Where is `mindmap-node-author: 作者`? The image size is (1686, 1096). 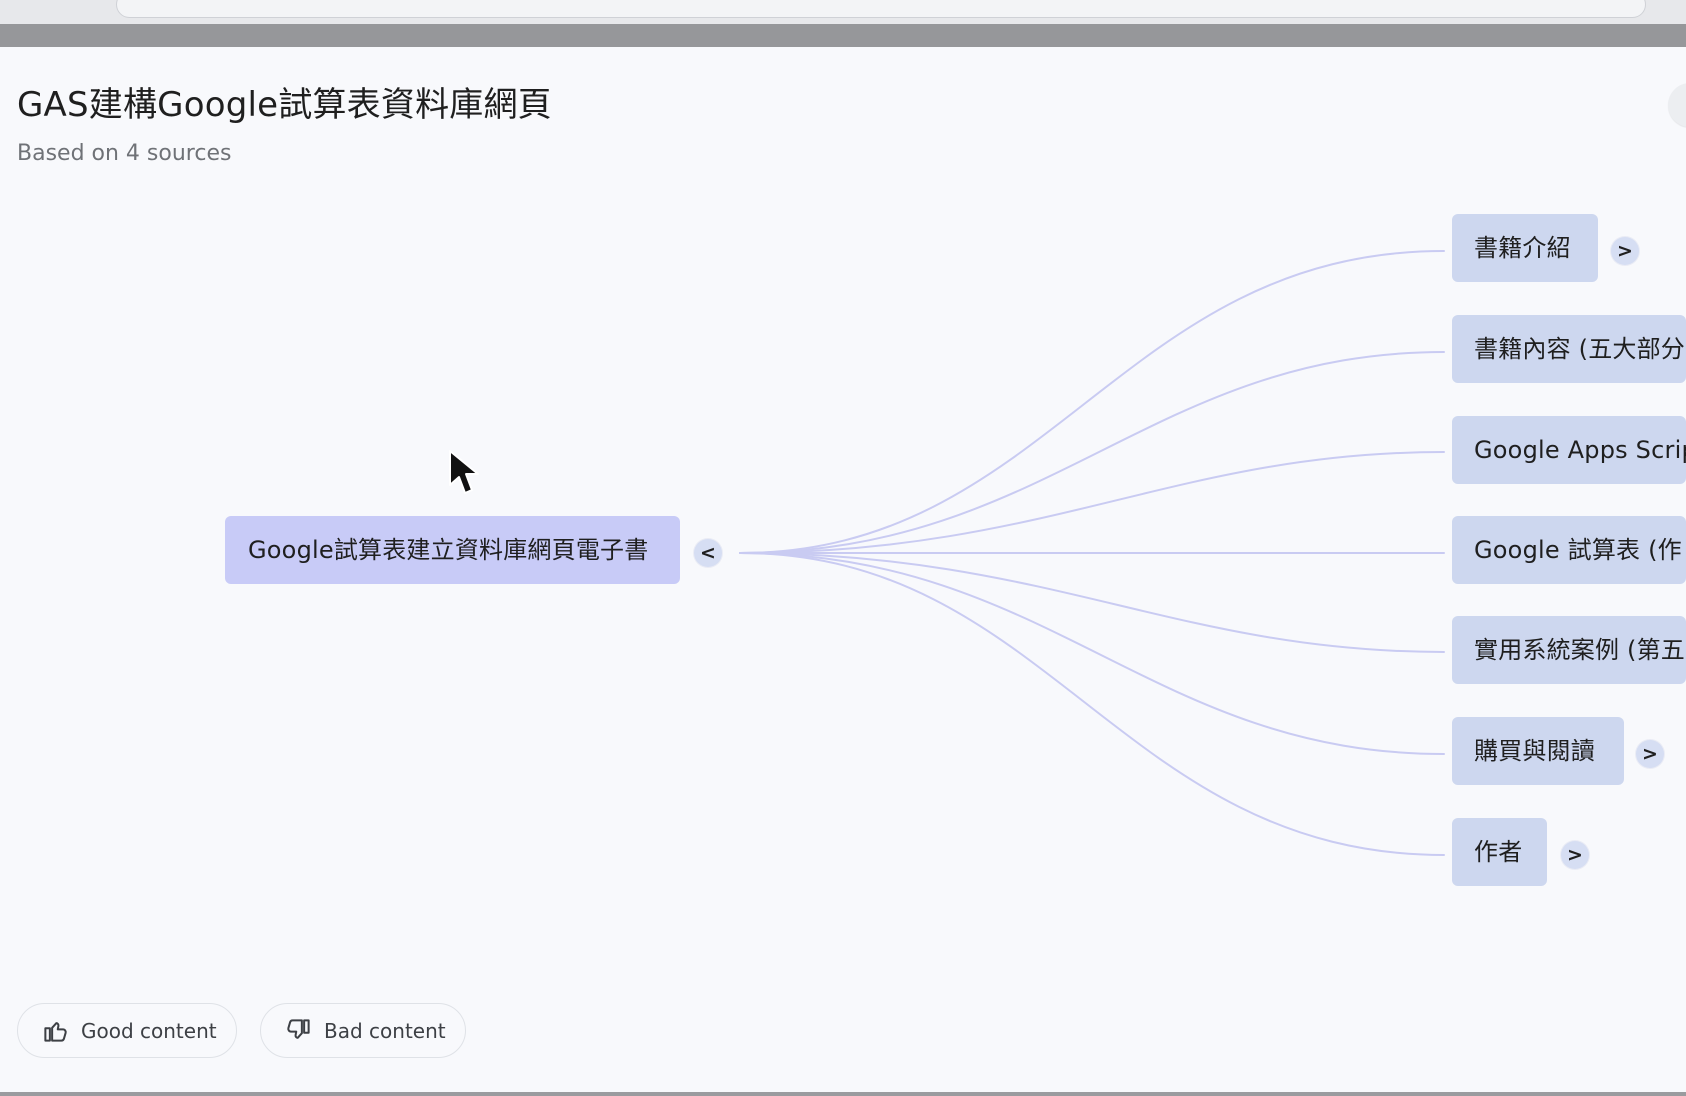 mindmap-node-author: 作者 is located at coordinates (1499, 852).